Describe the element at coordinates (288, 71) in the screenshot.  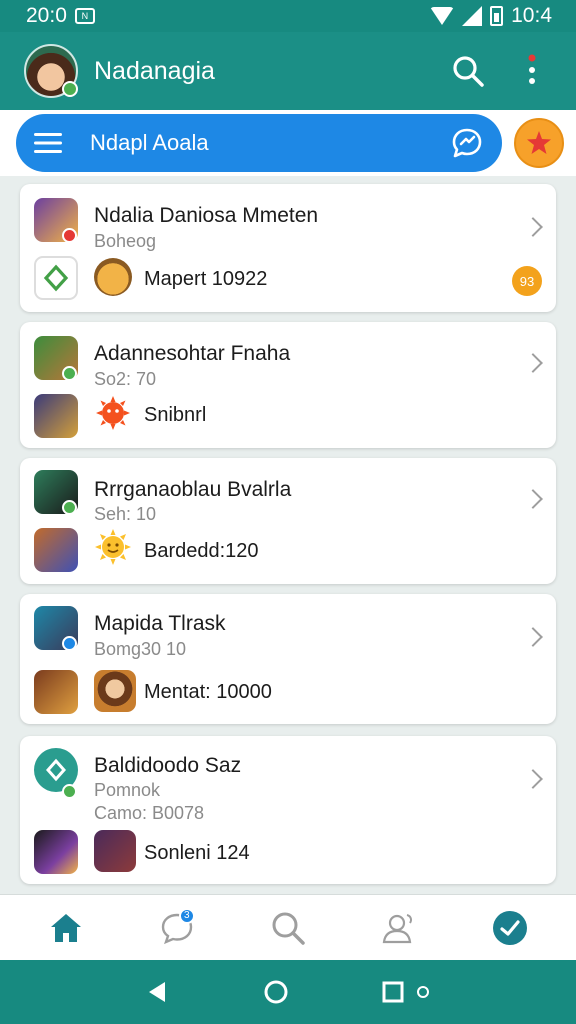
I see `app-bar: Nadanagia` at that location.